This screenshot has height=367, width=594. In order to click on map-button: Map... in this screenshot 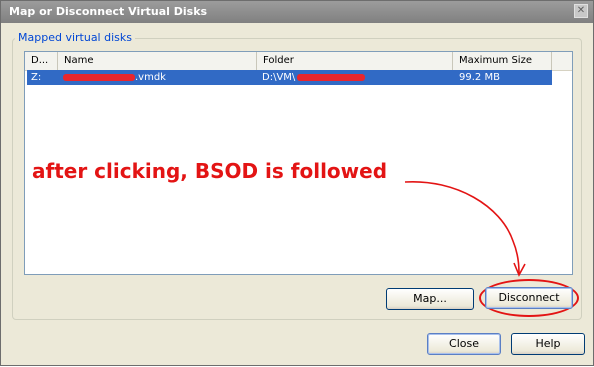, I will do `click(430, 299)`.